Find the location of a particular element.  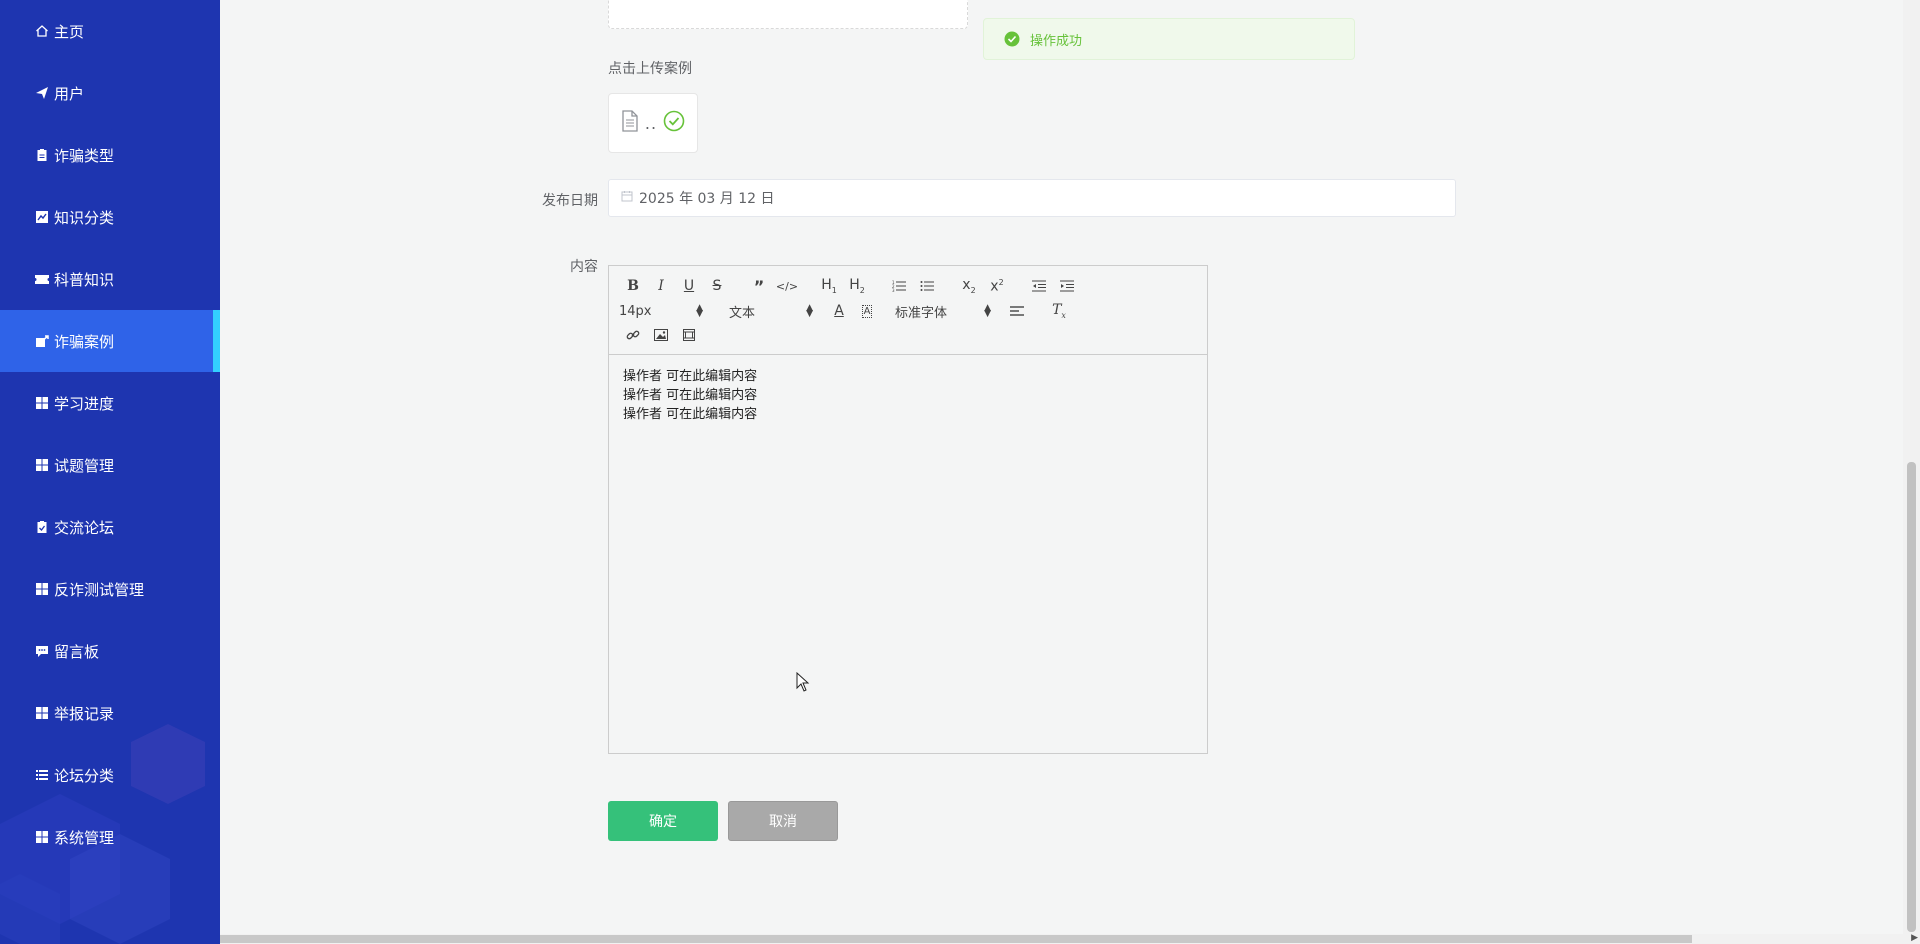

sidebar-item-system-management: 系统管理 is located at coordinates (110, 837).